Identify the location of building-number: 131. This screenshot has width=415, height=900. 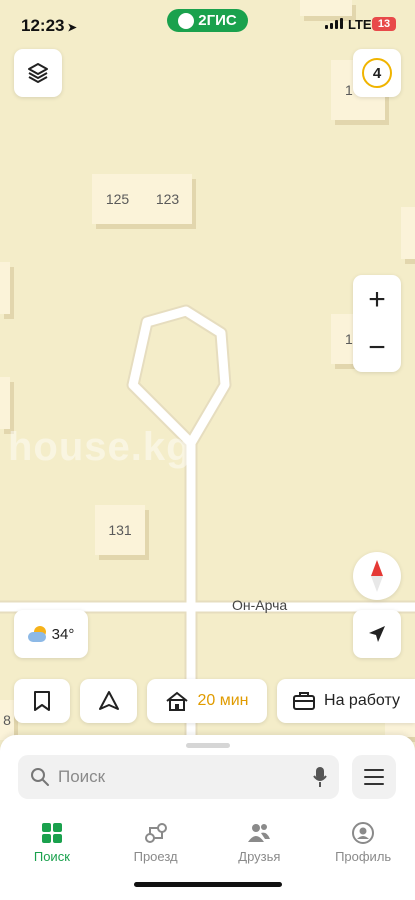
(120, 530).